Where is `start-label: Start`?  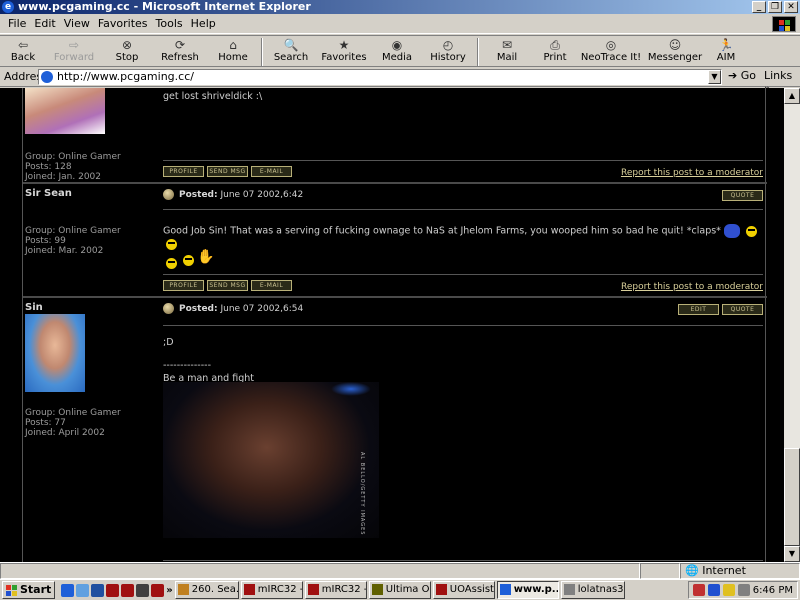
start-label: Start is located at coordinates (36, 589).